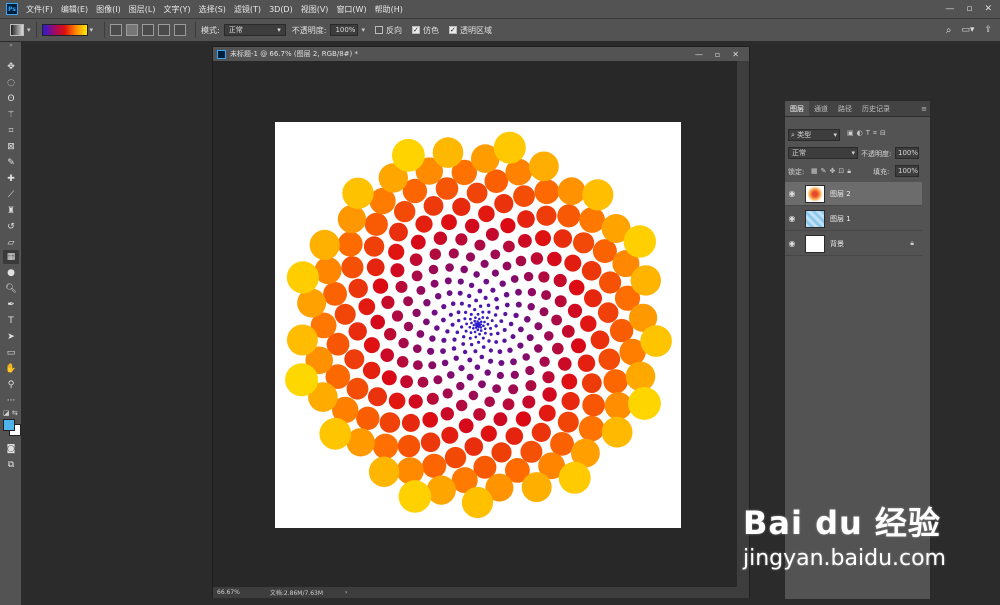 The image size is (1000, 605). I want to click on stamp-icon: ♜, so click(11, 211).